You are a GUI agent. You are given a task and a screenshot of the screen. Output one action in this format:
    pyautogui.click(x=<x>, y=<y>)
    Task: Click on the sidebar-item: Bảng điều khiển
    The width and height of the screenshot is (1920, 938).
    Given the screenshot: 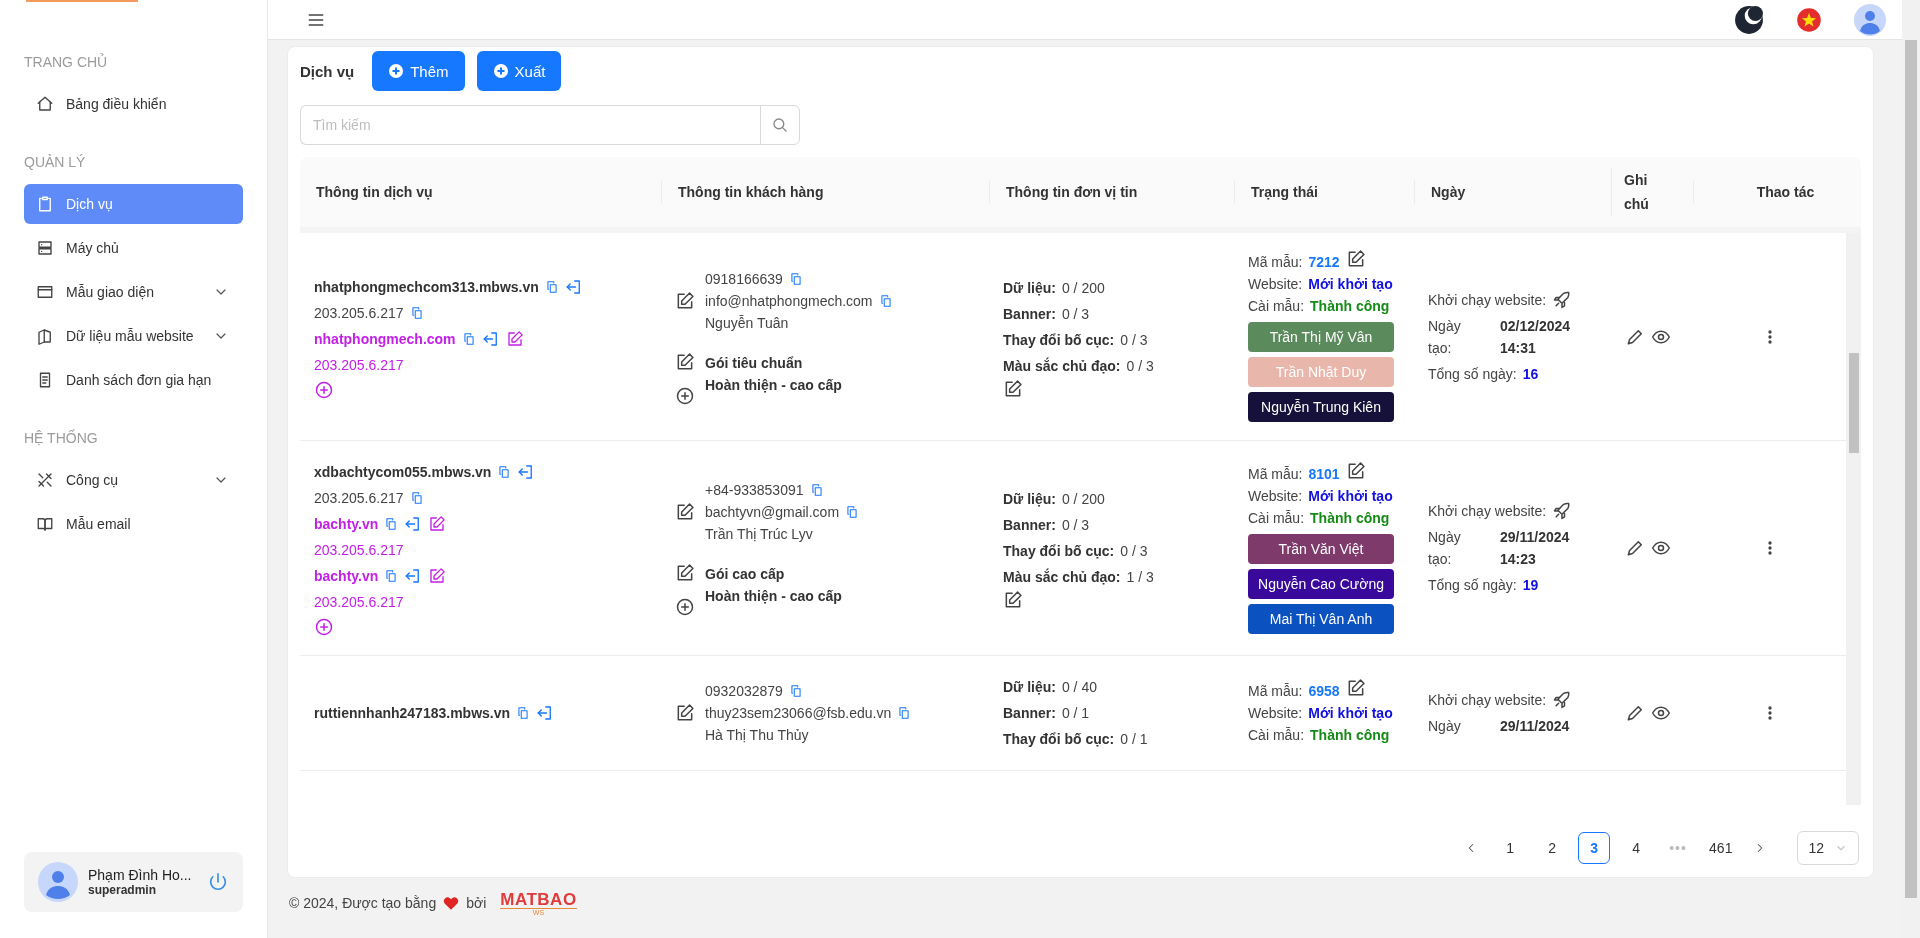 What is the action you would take?
    pyautogui.click(x=133, y=104)
    